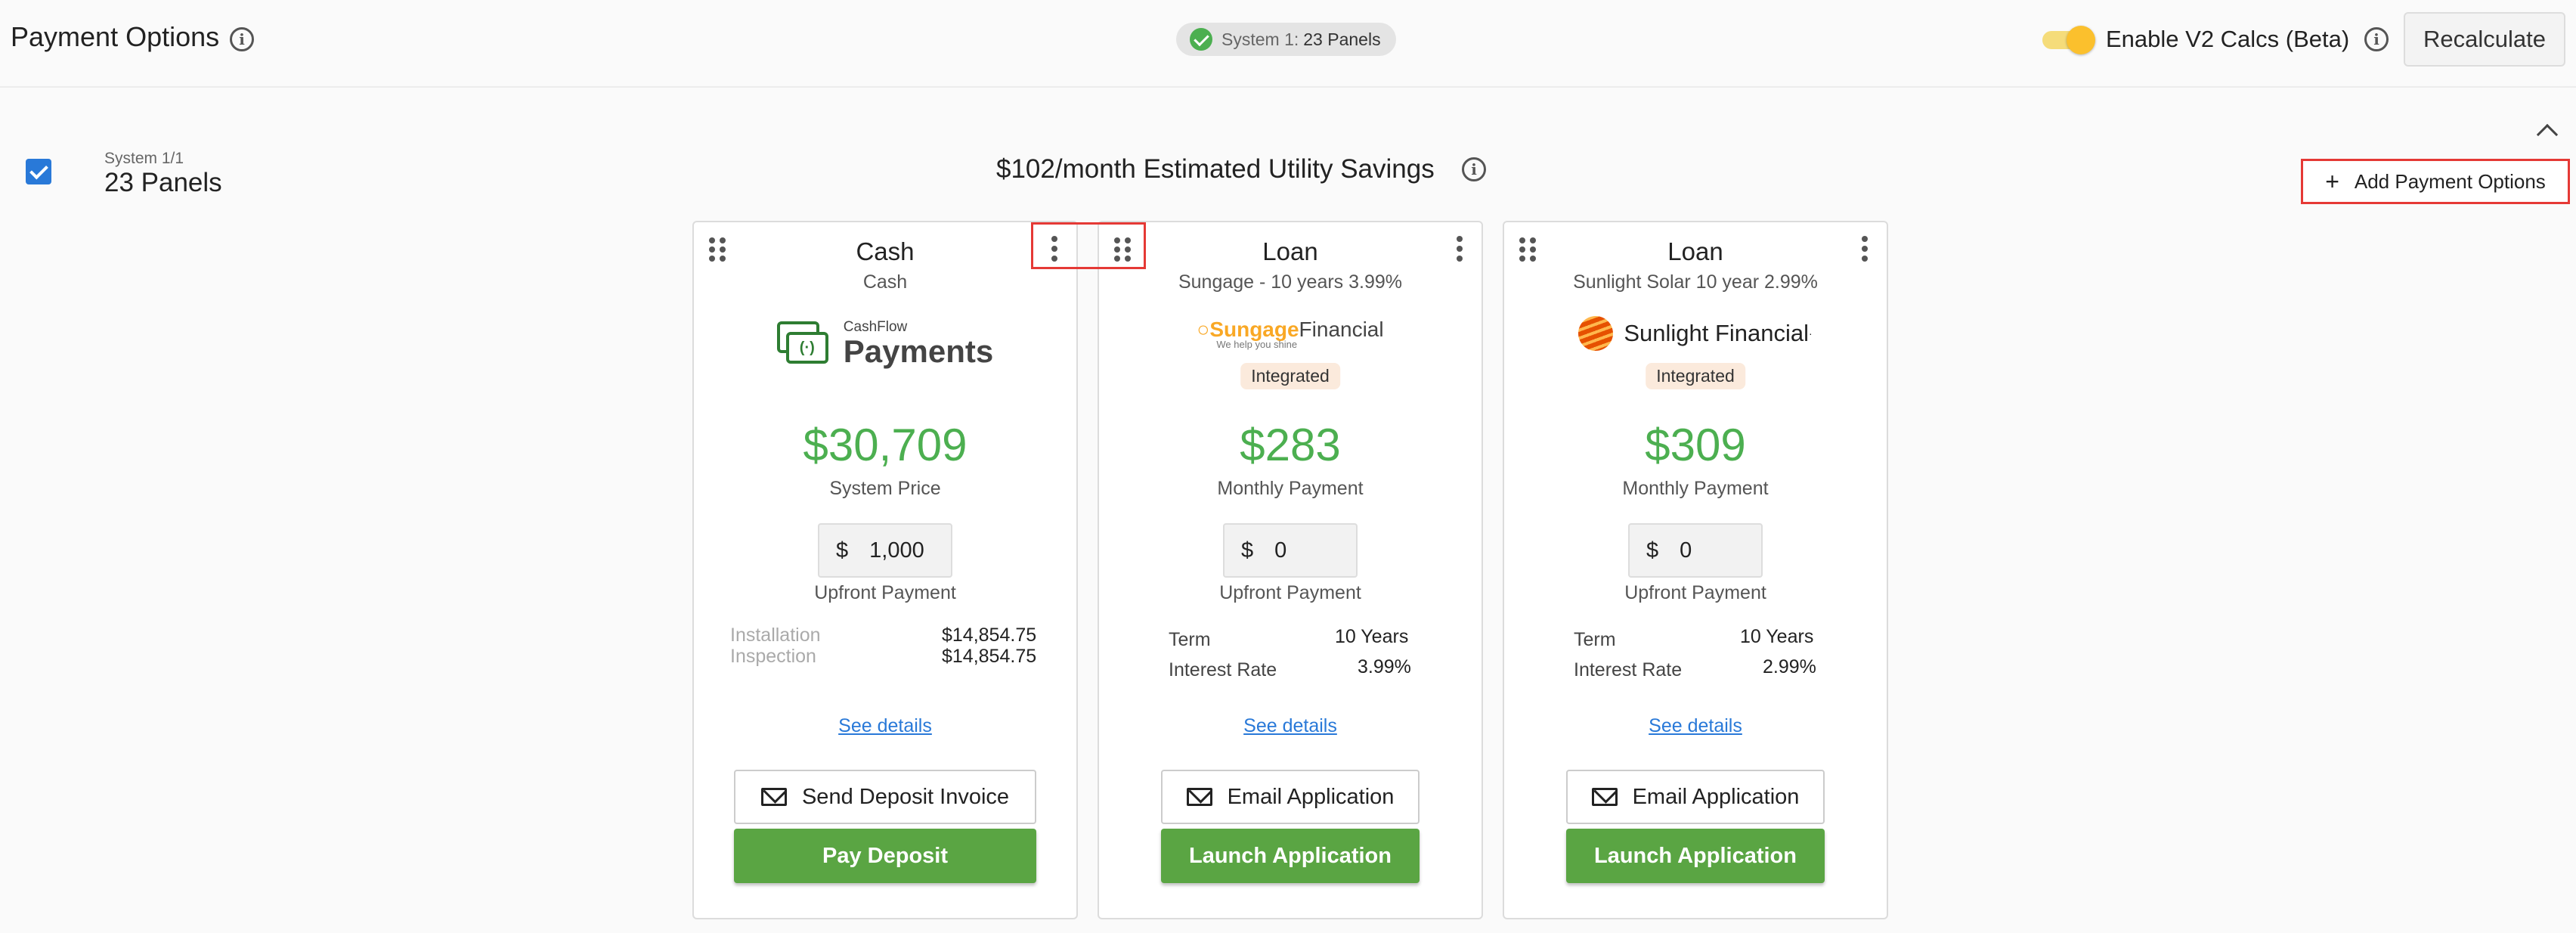  I want to click on cashflow-logo: (·) CashFlow Payments, so click(885, 343).